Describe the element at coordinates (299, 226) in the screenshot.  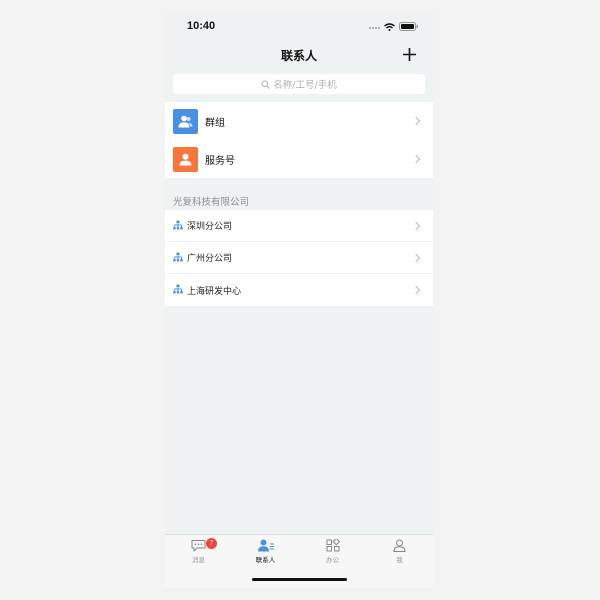
I see `department-item: 深圳分公司` at that location.